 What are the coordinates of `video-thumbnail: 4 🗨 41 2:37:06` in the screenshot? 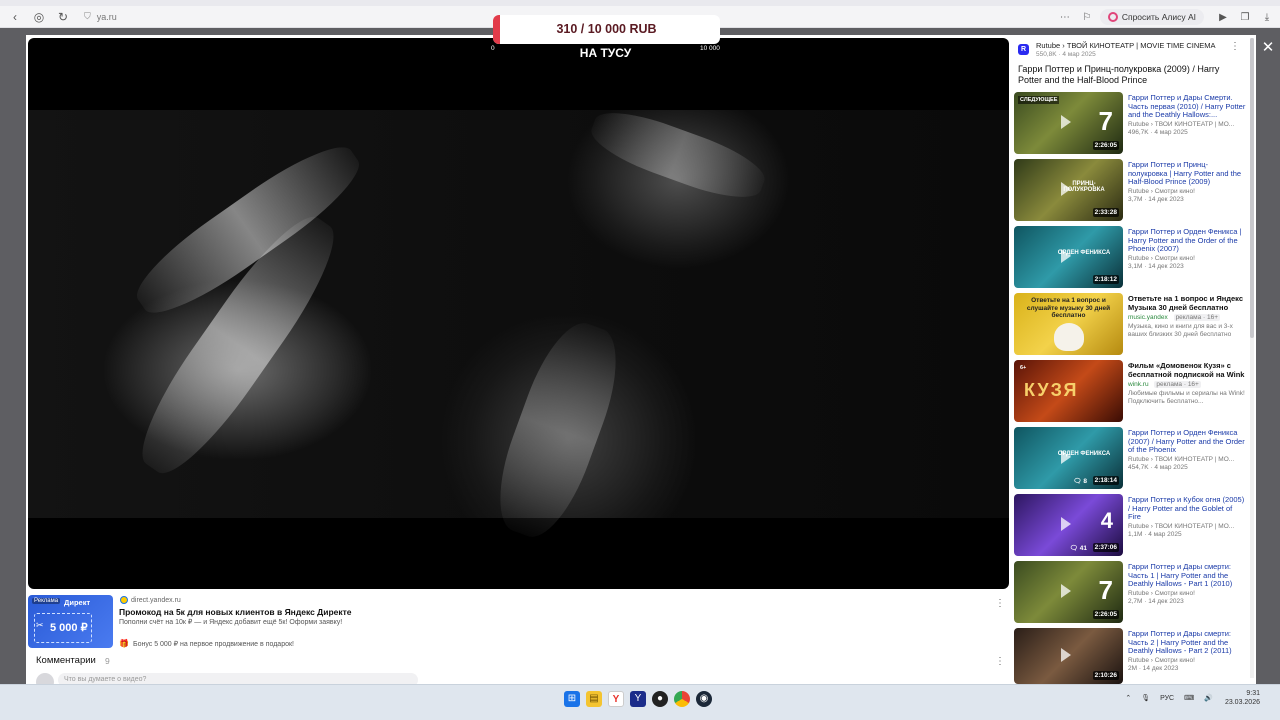 It's located at (1068, 525).